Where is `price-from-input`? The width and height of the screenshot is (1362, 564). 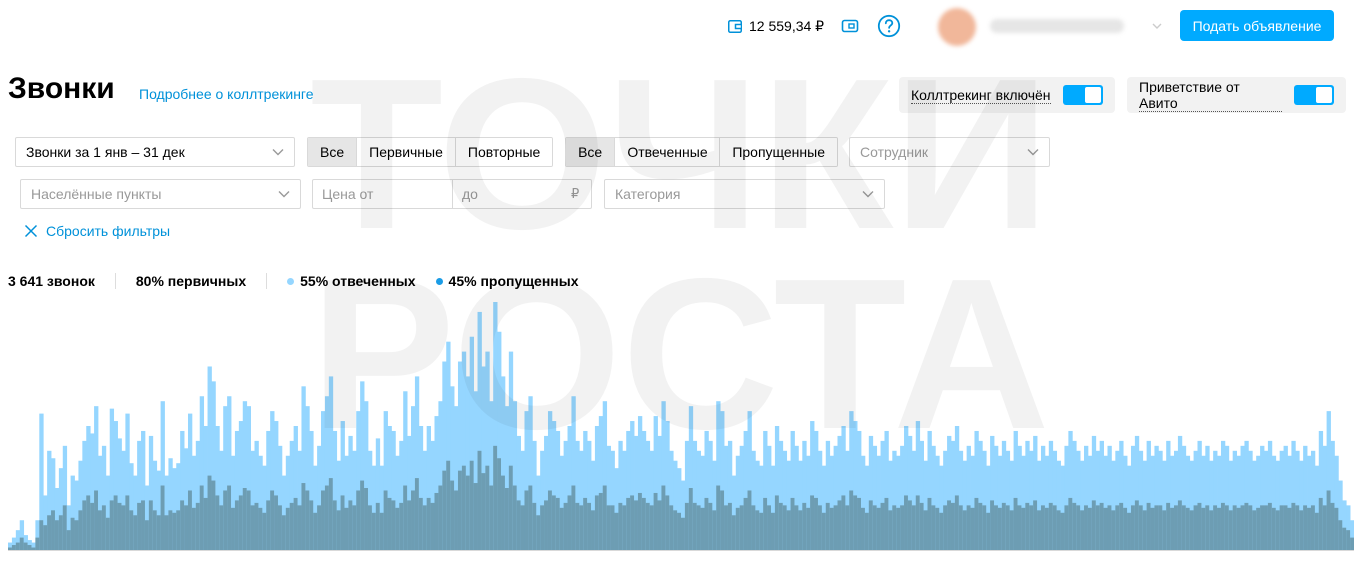
price-from-input is located at coordinates (383, 194).